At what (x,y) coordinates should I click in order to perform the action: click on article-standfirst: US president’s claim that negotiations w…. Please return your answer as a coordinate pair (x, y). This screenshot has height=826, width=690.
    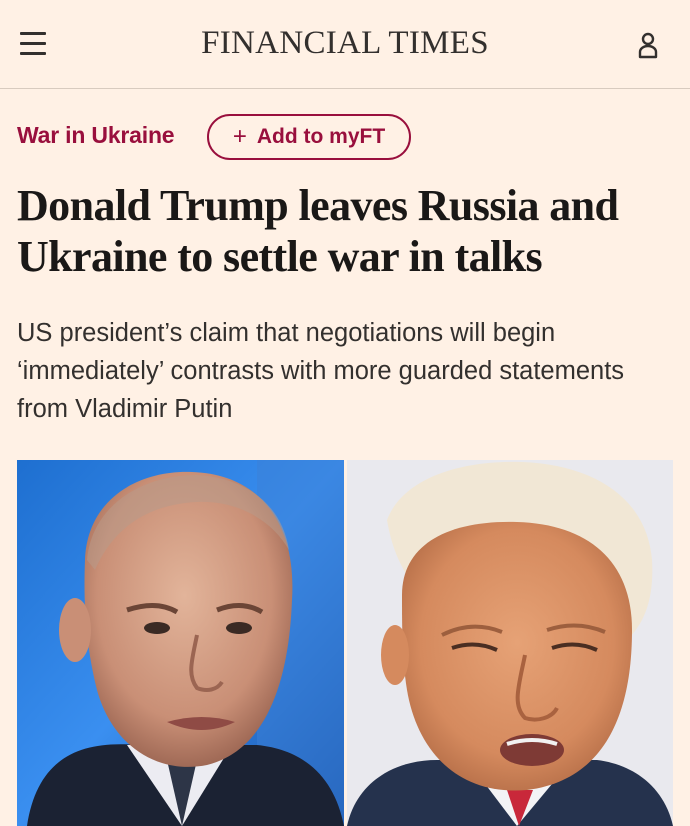
    Looking at the image, I should click on (321, 371).